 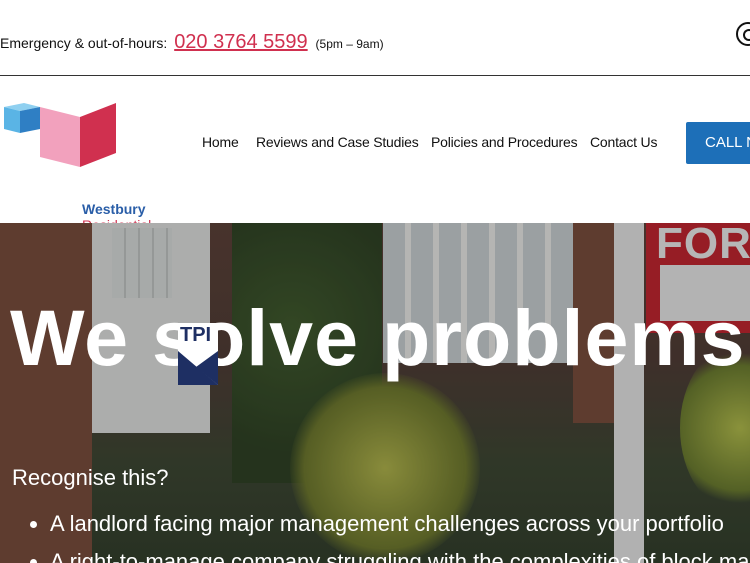 What do you see at coordinates (623, 142) in the screenshot?
I see `nav-item-contact: Contact Us` at bounding box center [623, 142].